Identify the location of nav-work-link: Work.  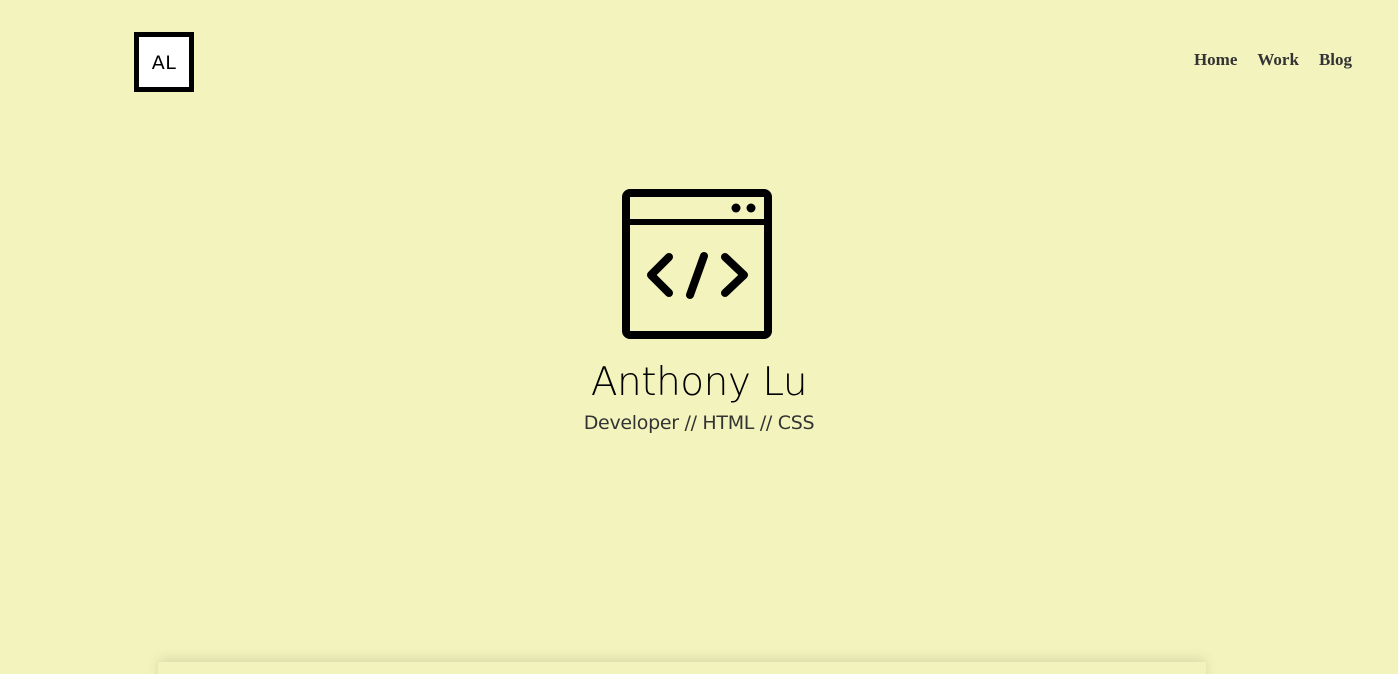
(1278, 60).